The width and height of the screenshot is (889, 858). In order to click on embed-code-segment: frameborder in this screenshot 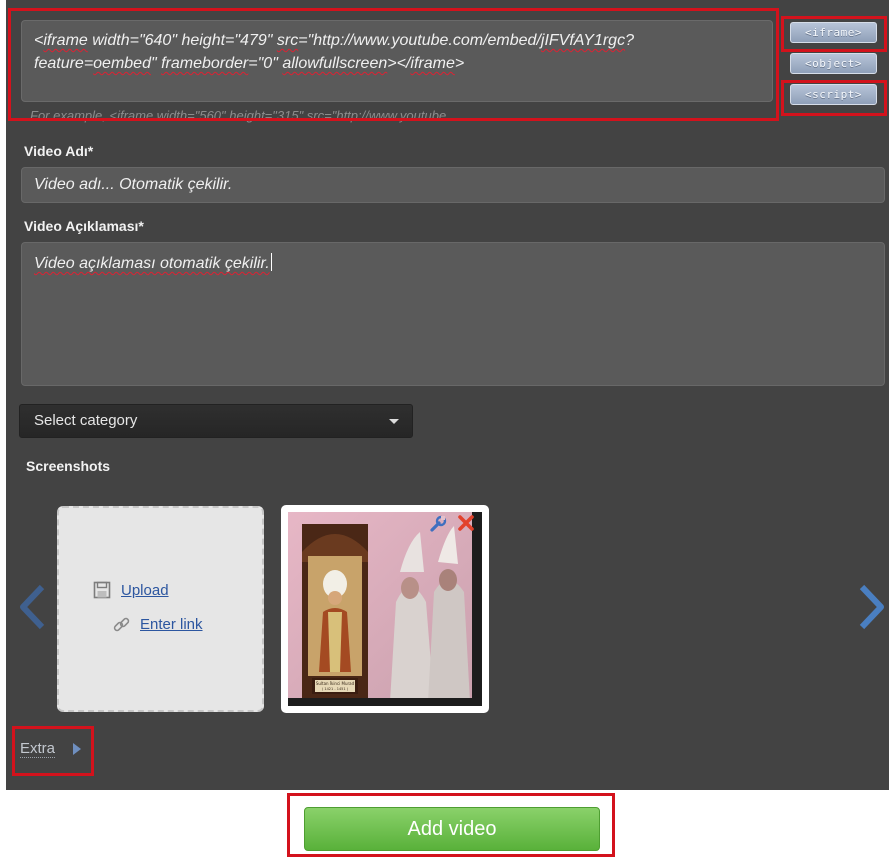, I will do `click(205, 63)`.